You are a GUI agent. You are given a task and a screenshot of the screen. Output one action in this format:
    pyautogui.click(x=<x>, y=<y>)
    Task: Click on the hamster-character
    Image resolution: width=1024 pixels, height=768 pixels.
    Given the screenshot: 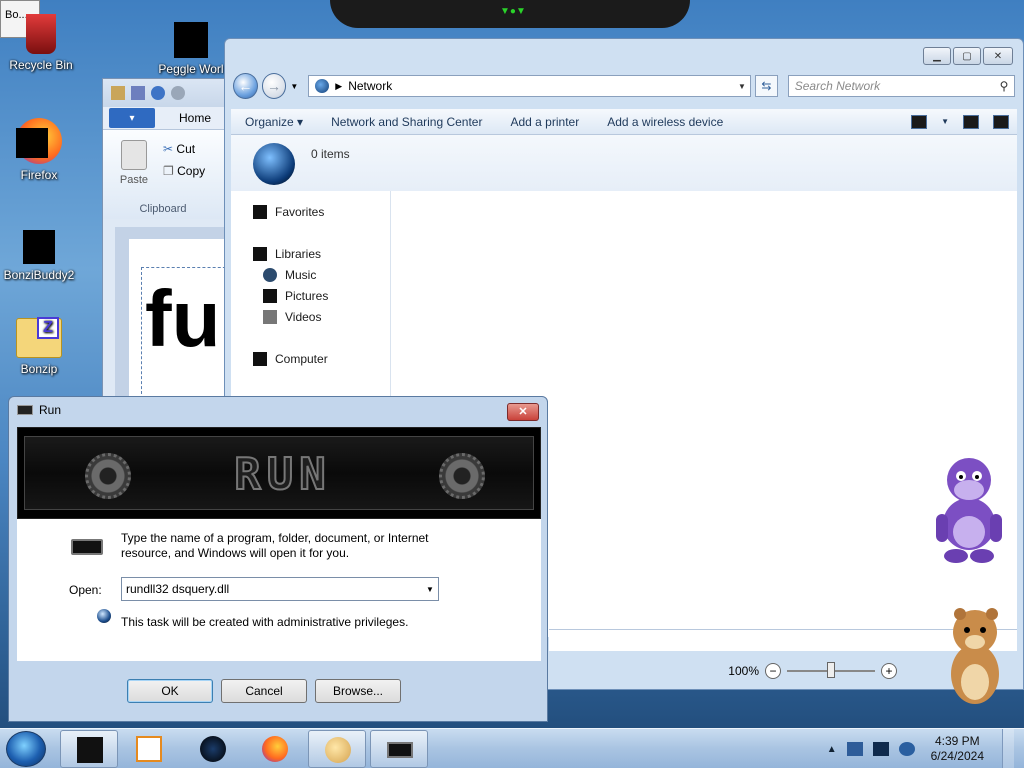 What is the action you would take?
    pyautogui.click(x=975, y=656)
    